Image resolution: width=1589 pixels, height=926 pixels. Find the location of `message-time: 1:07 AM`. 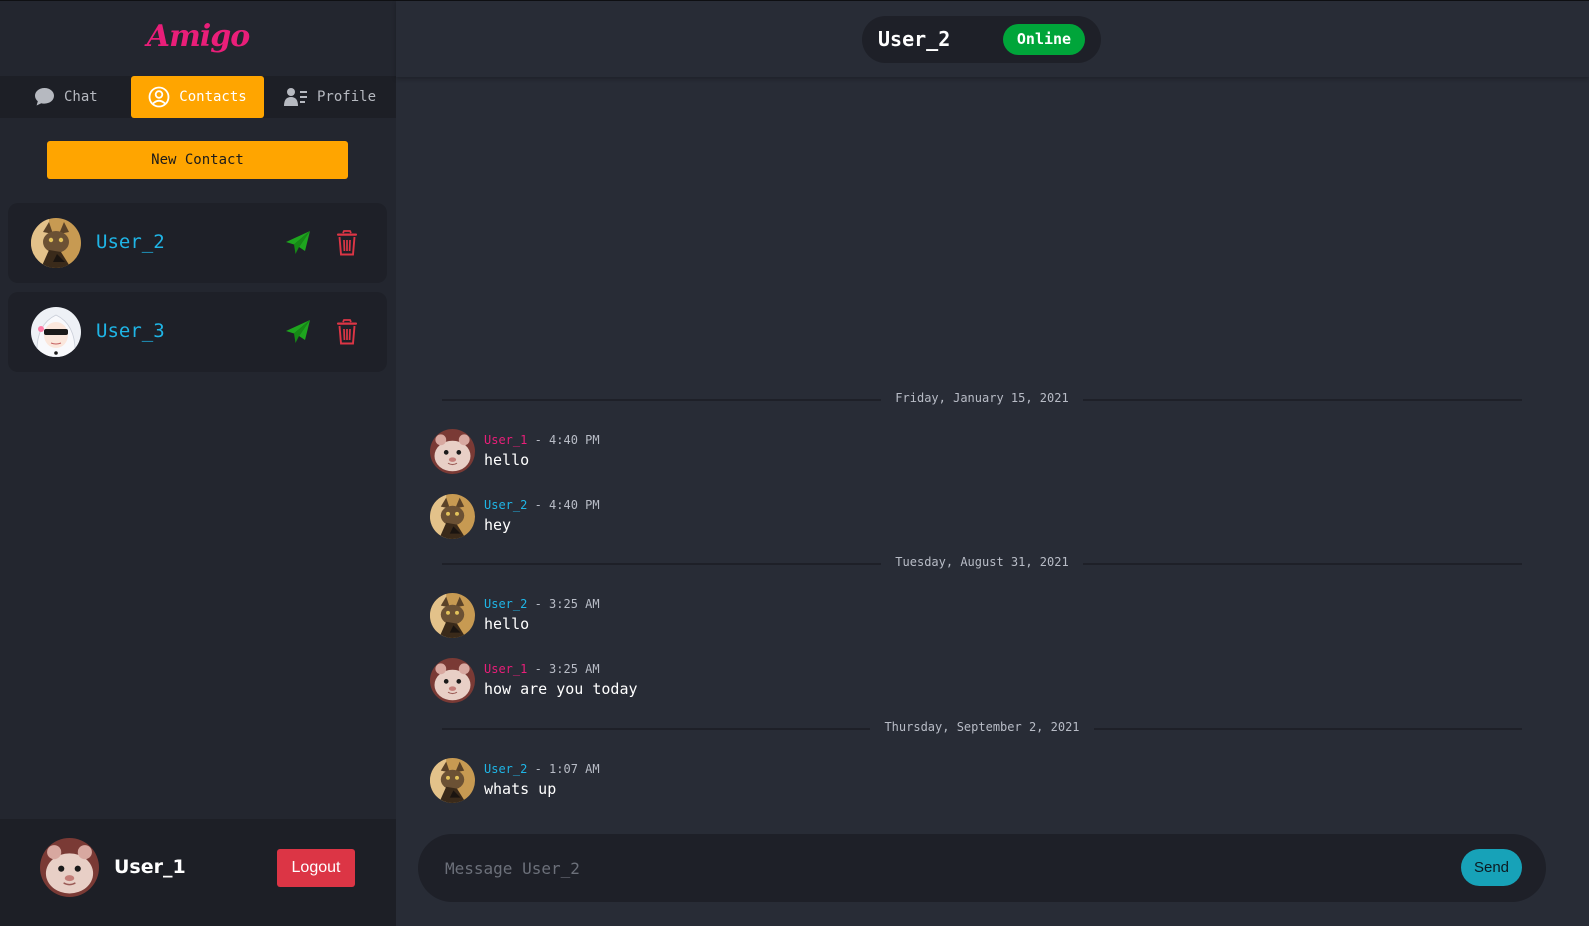

message-time: 1:07 AM is located at coordinates (574, 769).